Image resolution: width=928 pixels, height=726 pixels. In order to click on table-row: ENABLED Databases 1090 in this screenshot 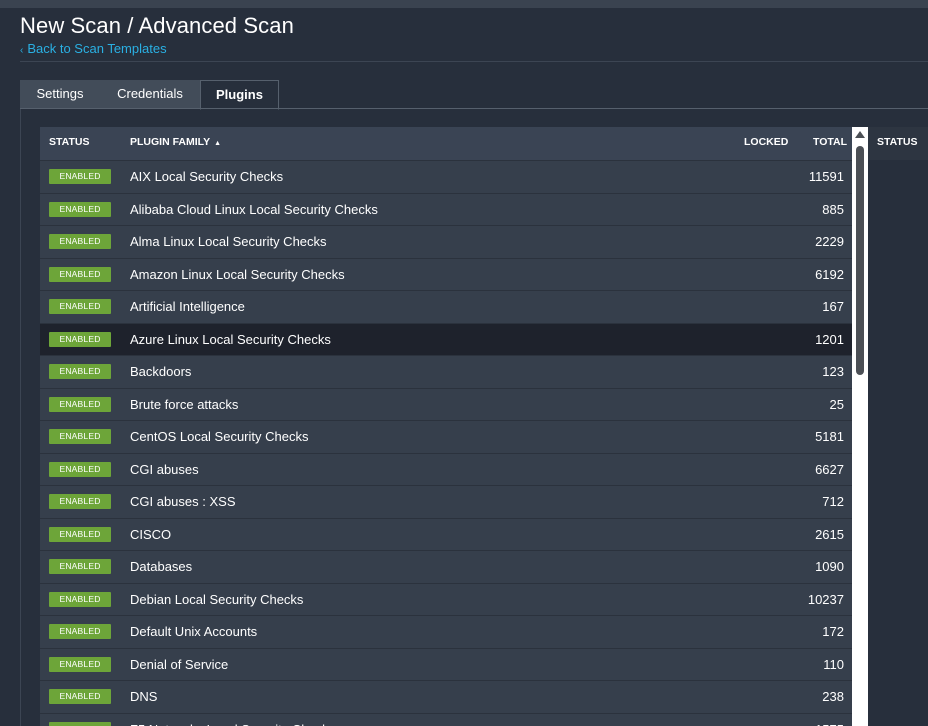, I will do `click(446, 566)`.